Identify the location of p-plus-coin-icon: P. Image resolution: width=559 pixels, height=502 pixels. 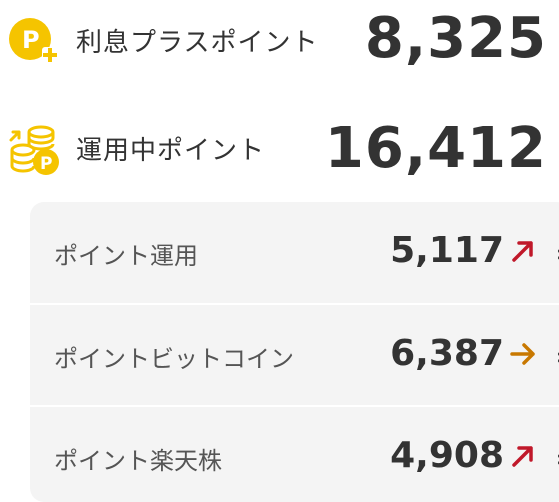
(33, 40).